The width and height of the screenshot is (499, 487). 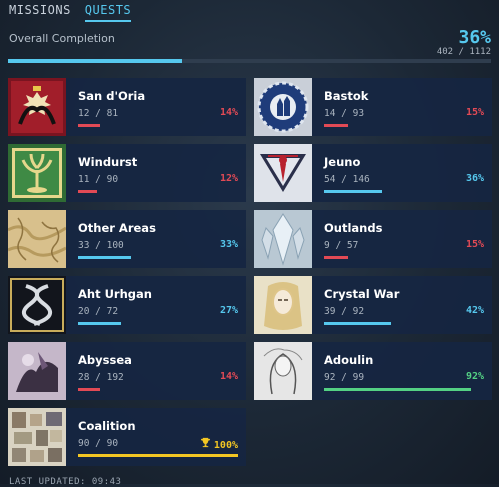 What do you see at coordinates (344, 377) in the screenshot?
I see `region-count: 92 / 99` at bounding box center [344, 377].